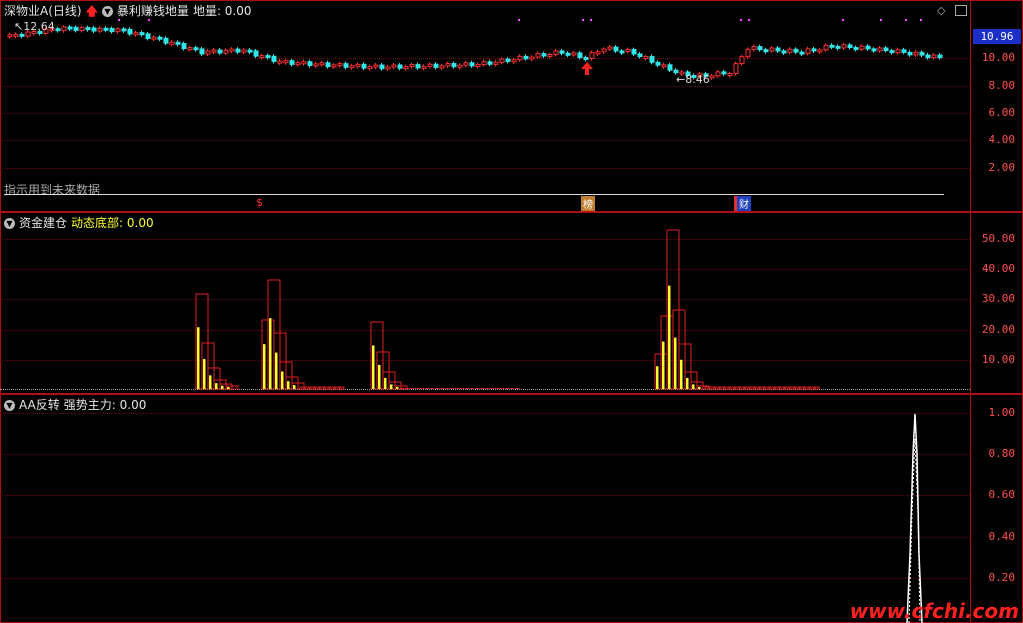 The width and height of the screenshot is (1023, 623). I want to click on future-data-note: 指示用到未来数据, so click(52, 190).